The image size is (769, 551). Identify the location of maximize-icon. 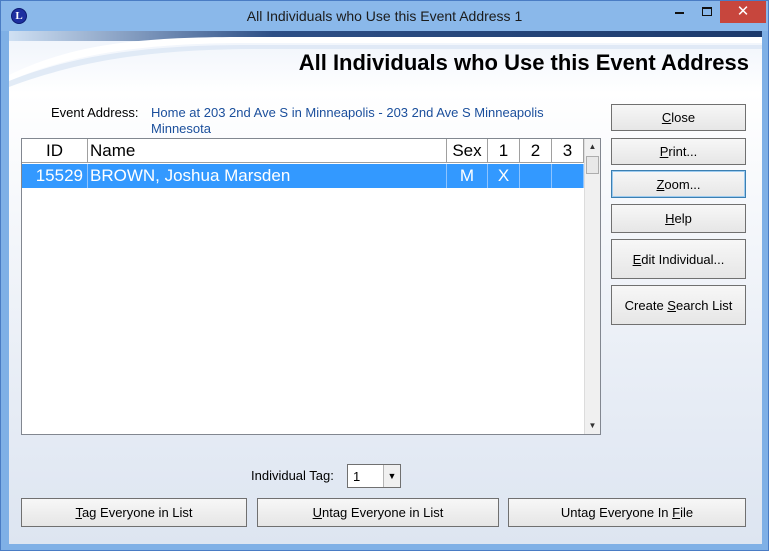
(706, 11).